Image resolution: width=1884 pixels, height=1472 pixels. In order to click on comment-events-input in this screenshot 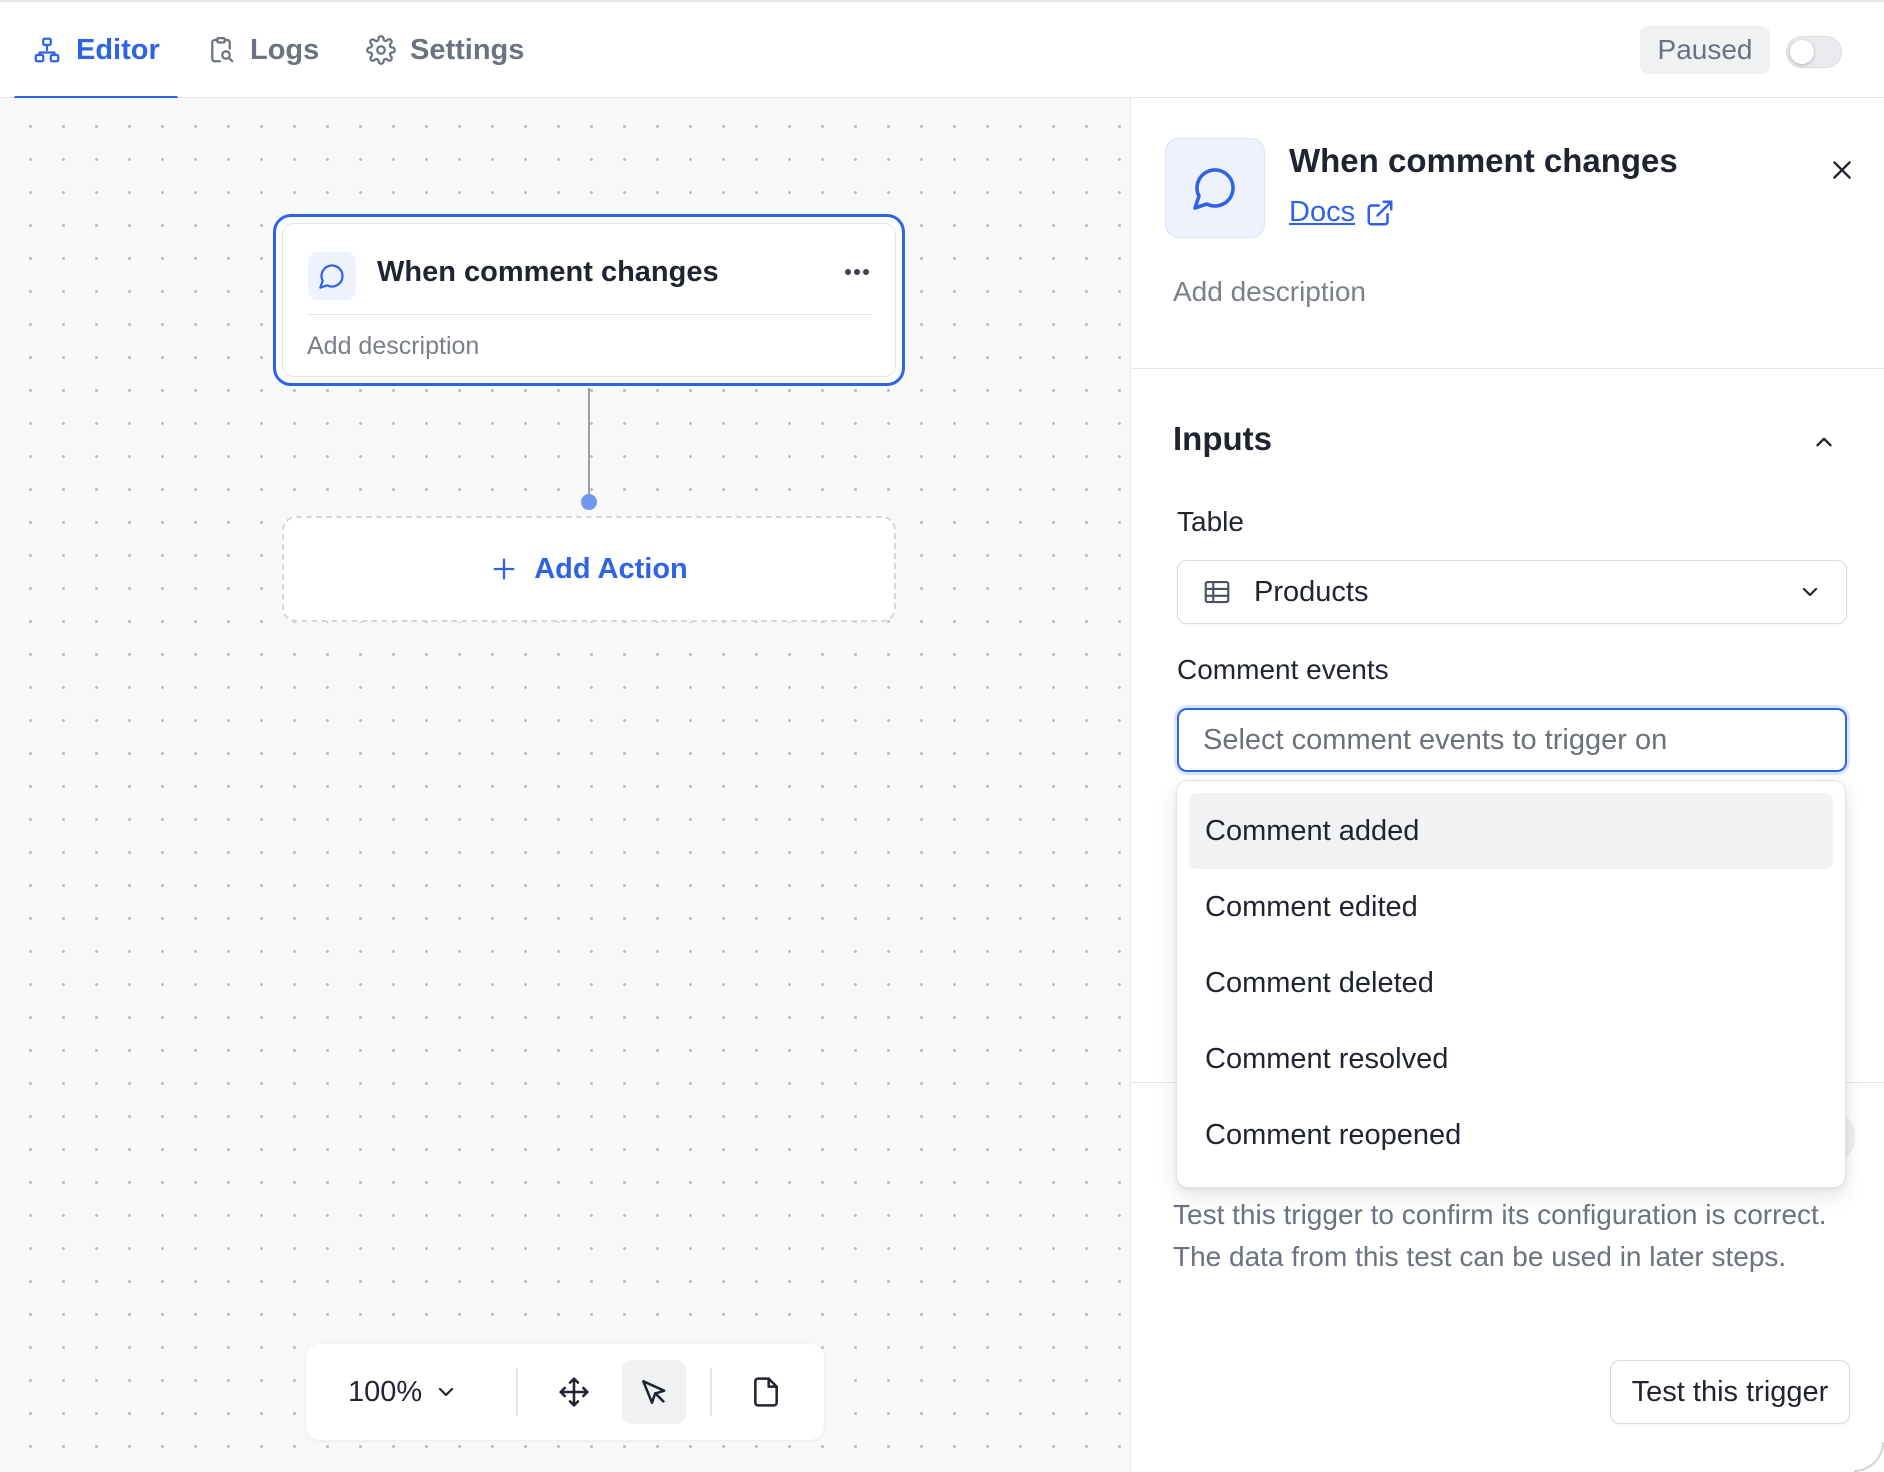, I will do `click(1512, 740)`.